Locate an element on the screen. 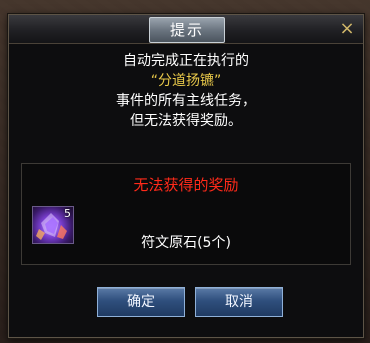 Image resolution: width=370 pixels, height=343 pixels. dialog-title: 提示 is located at coordinates (187, 30).